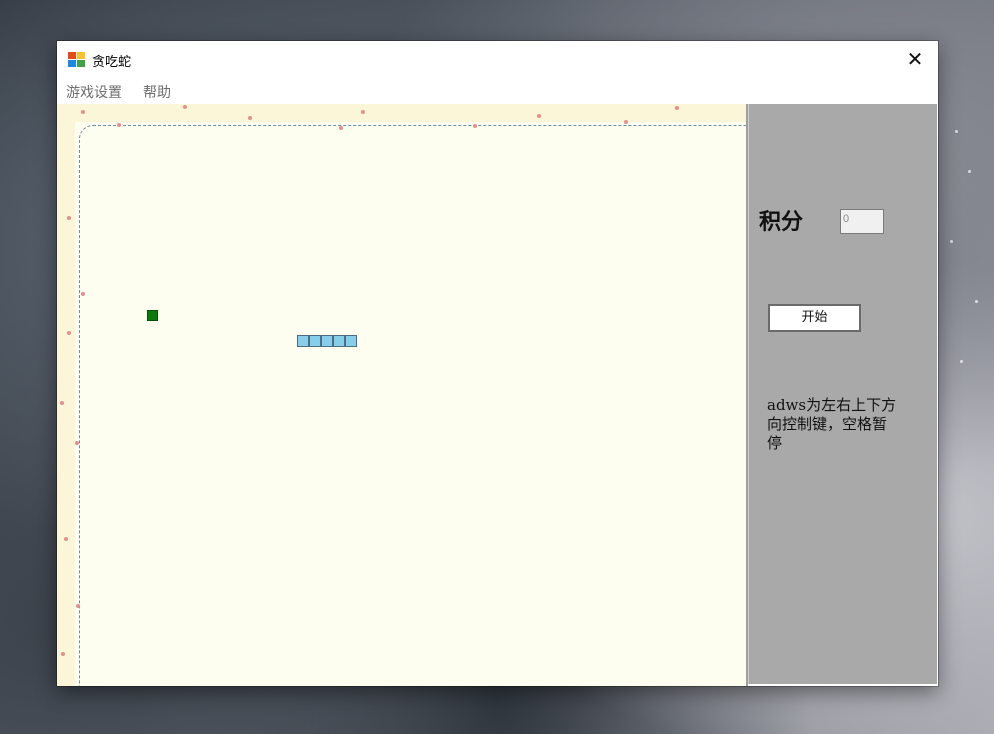 The image size is (994, 734). I want to click on window-title: 贪吃蛇, so click(112, 62).